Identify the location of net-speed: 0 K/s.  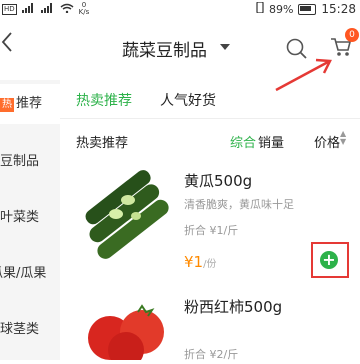
(84, 8).